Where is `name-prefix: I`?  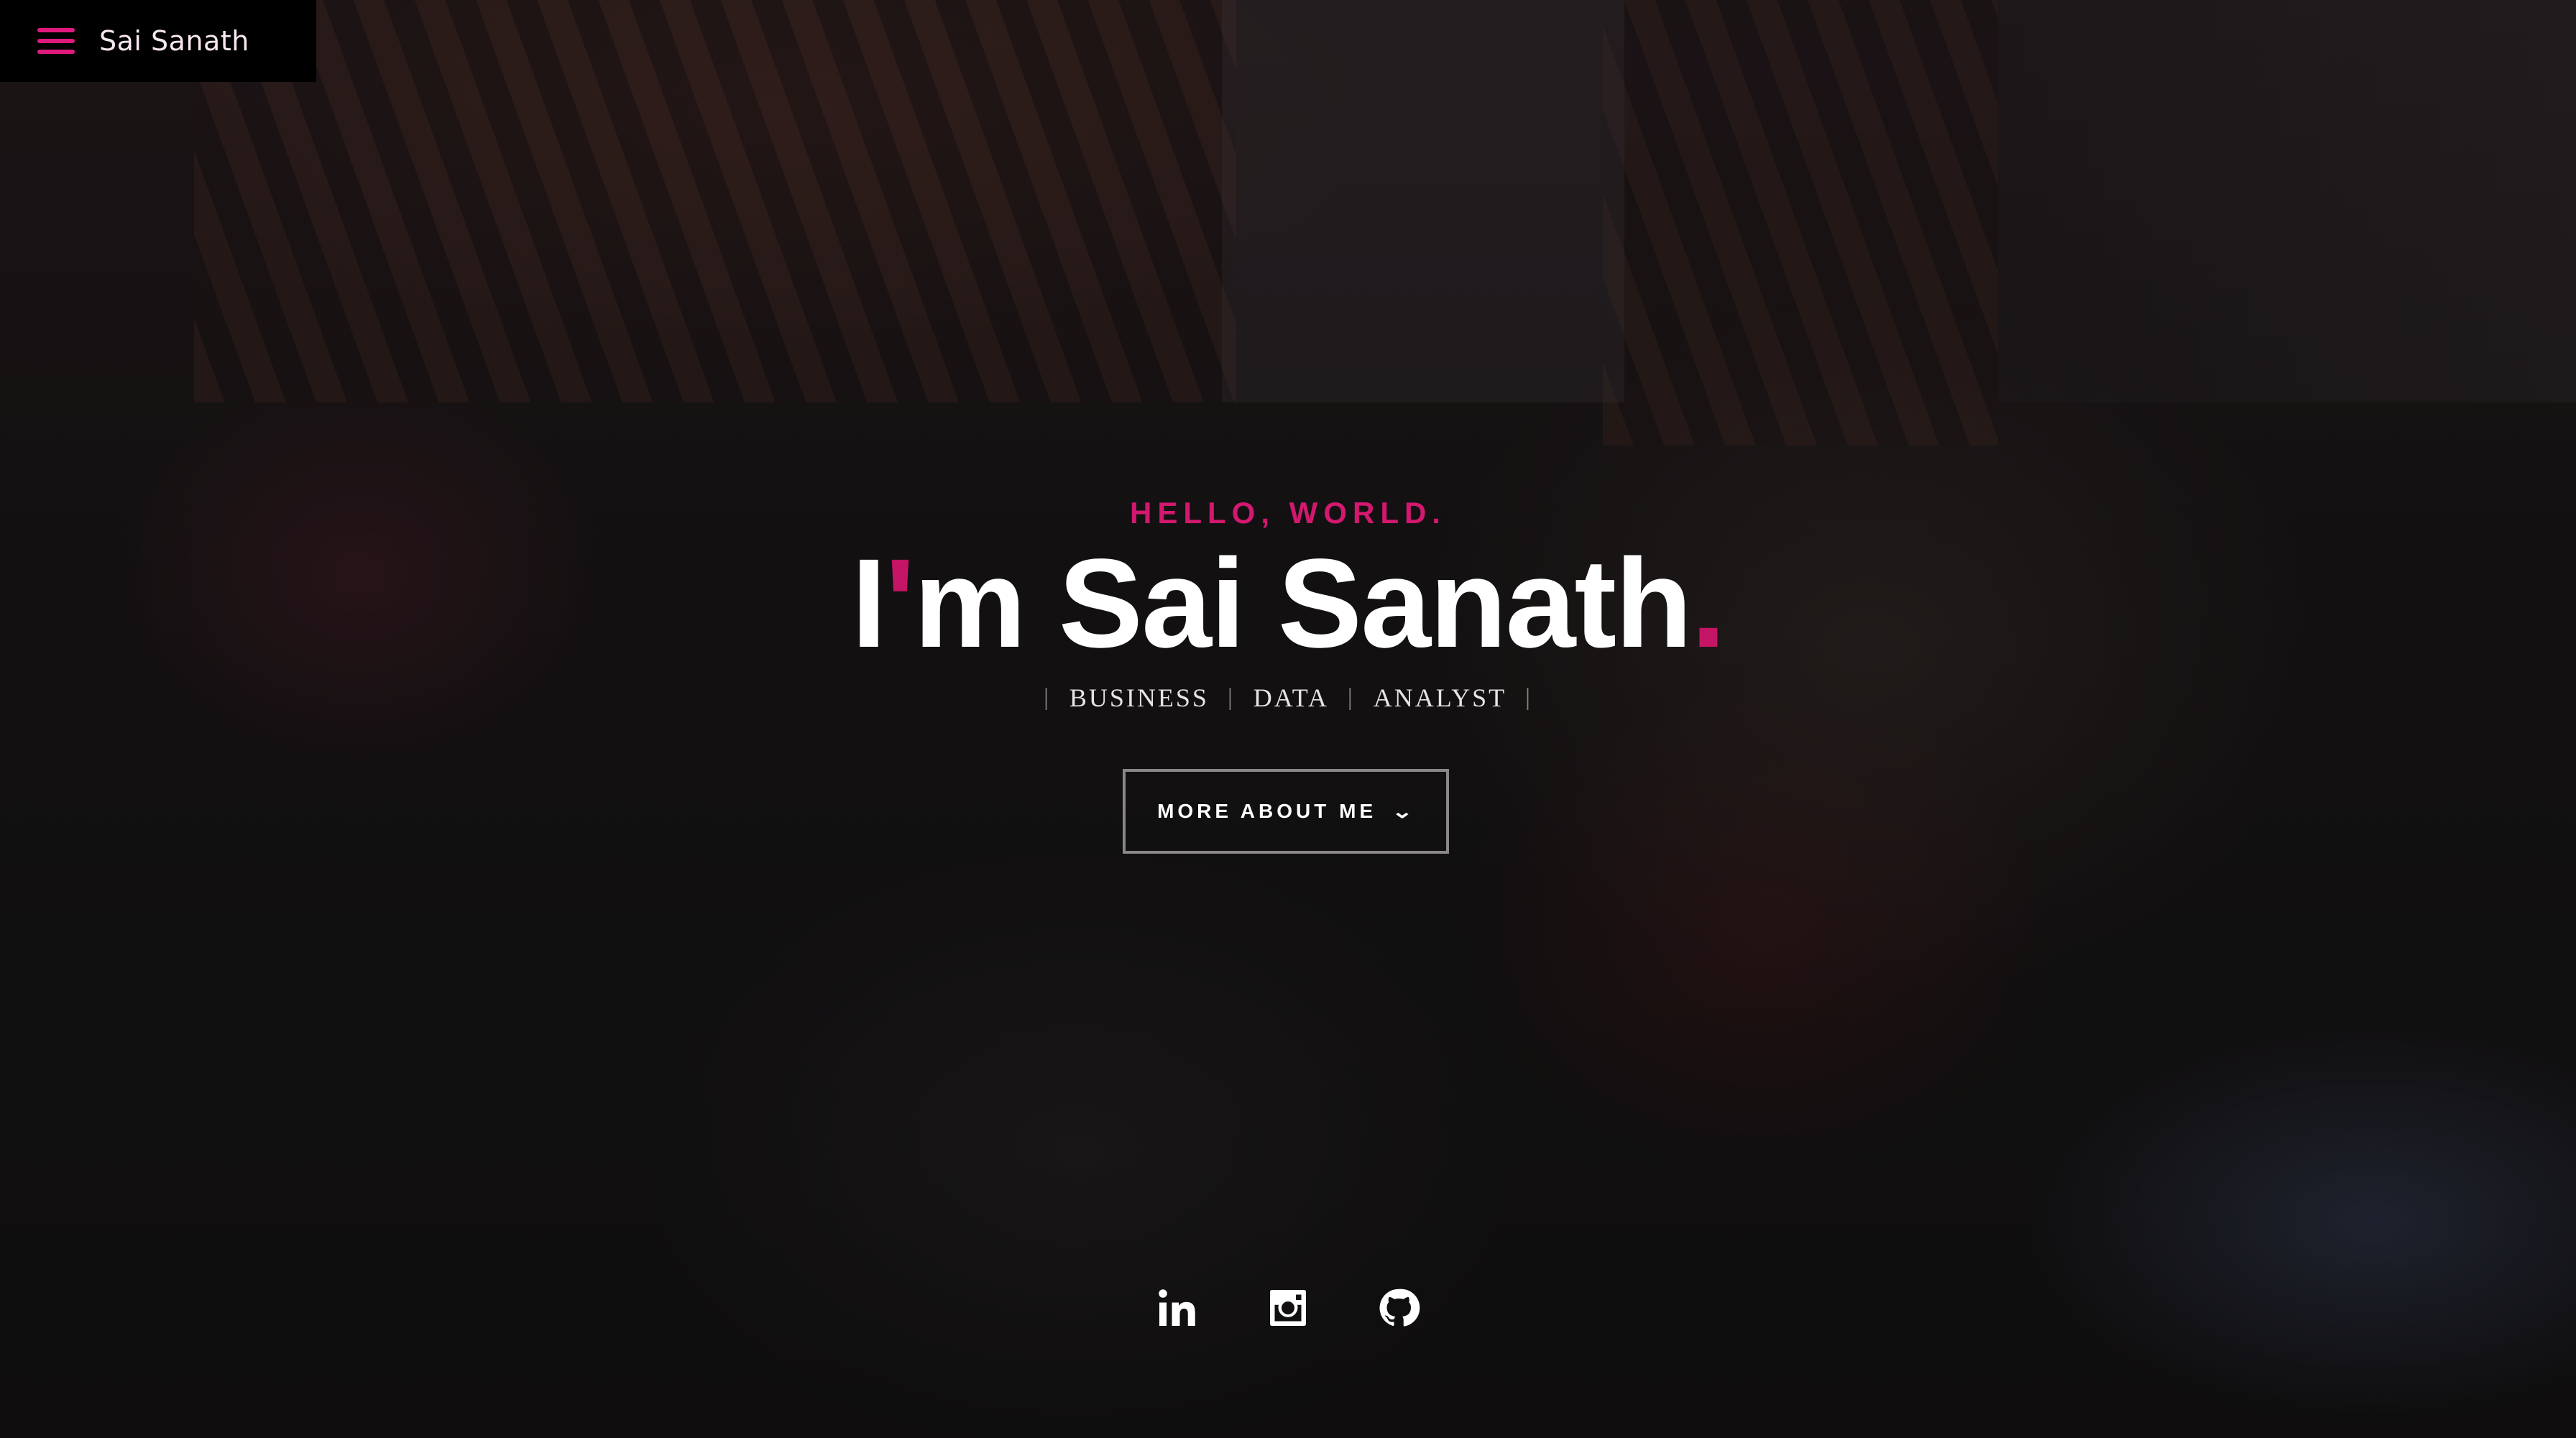
name-prefix: I is located at coordinates (869, 603).